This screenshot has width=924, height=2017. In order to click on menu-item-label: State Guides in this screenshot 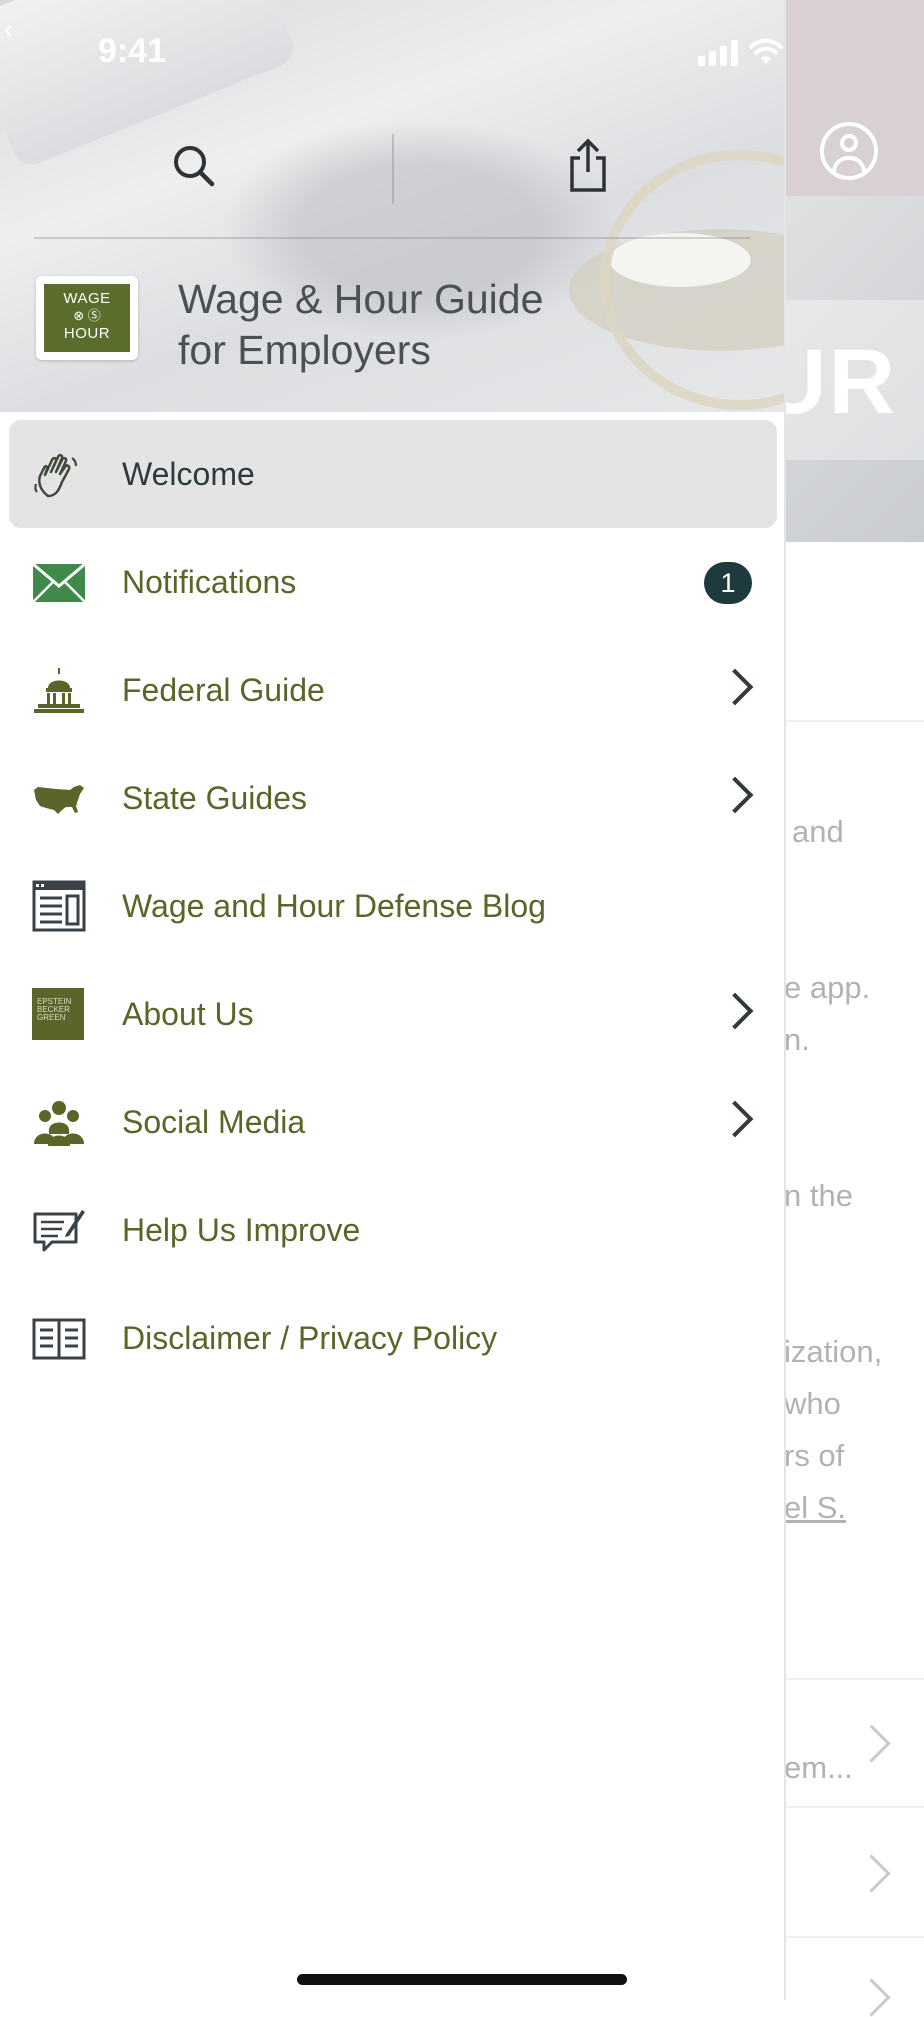, I will do `click(214, 798)`.